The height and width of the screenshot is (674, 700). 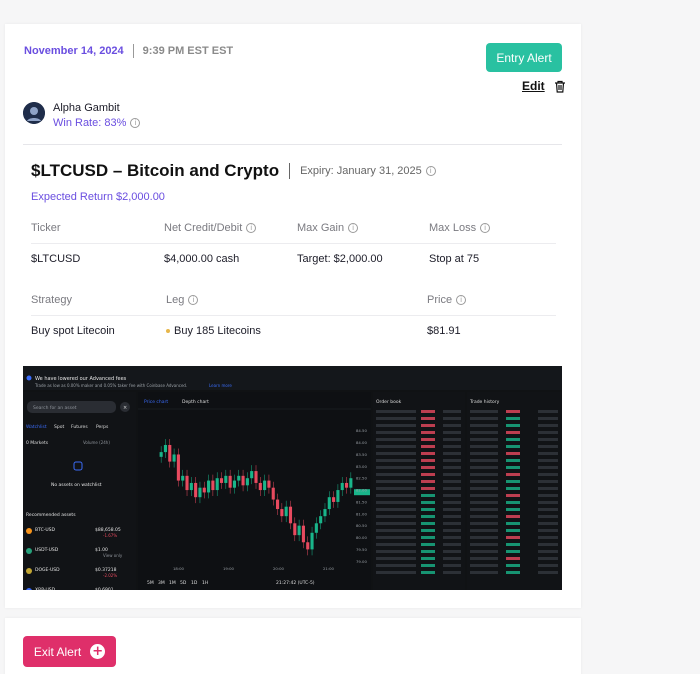 I want to click on entry-alert-button: Entry Alert, so click(x=524, y=57).